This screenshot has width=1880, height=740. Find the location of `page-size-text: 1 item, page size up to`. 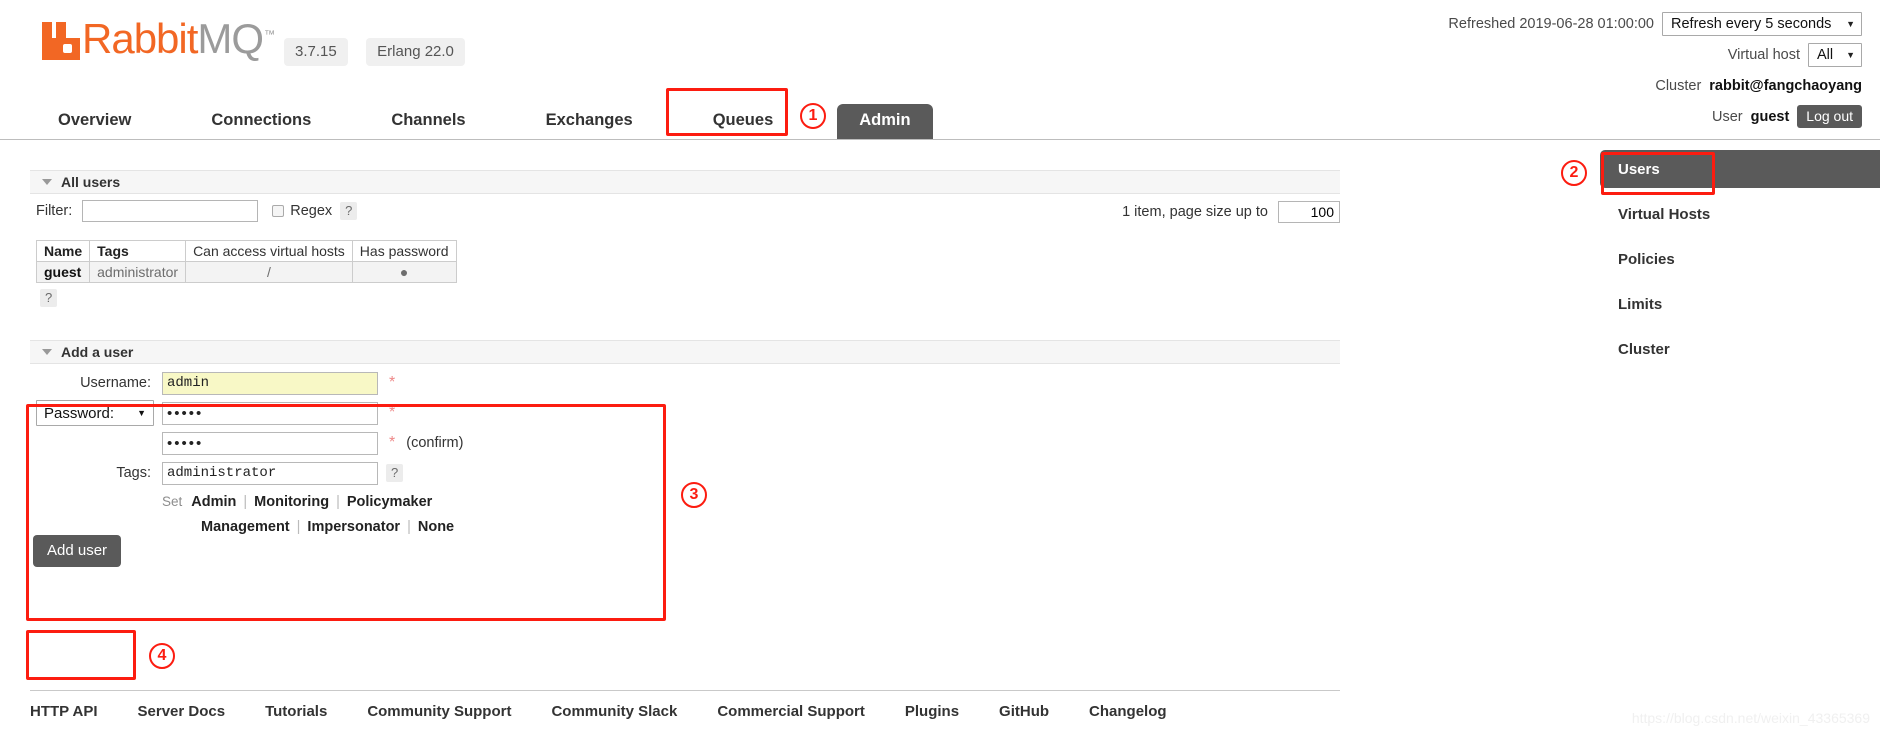

page-size-text: 1 item, page size up to is located at coordinates (1195, 212).